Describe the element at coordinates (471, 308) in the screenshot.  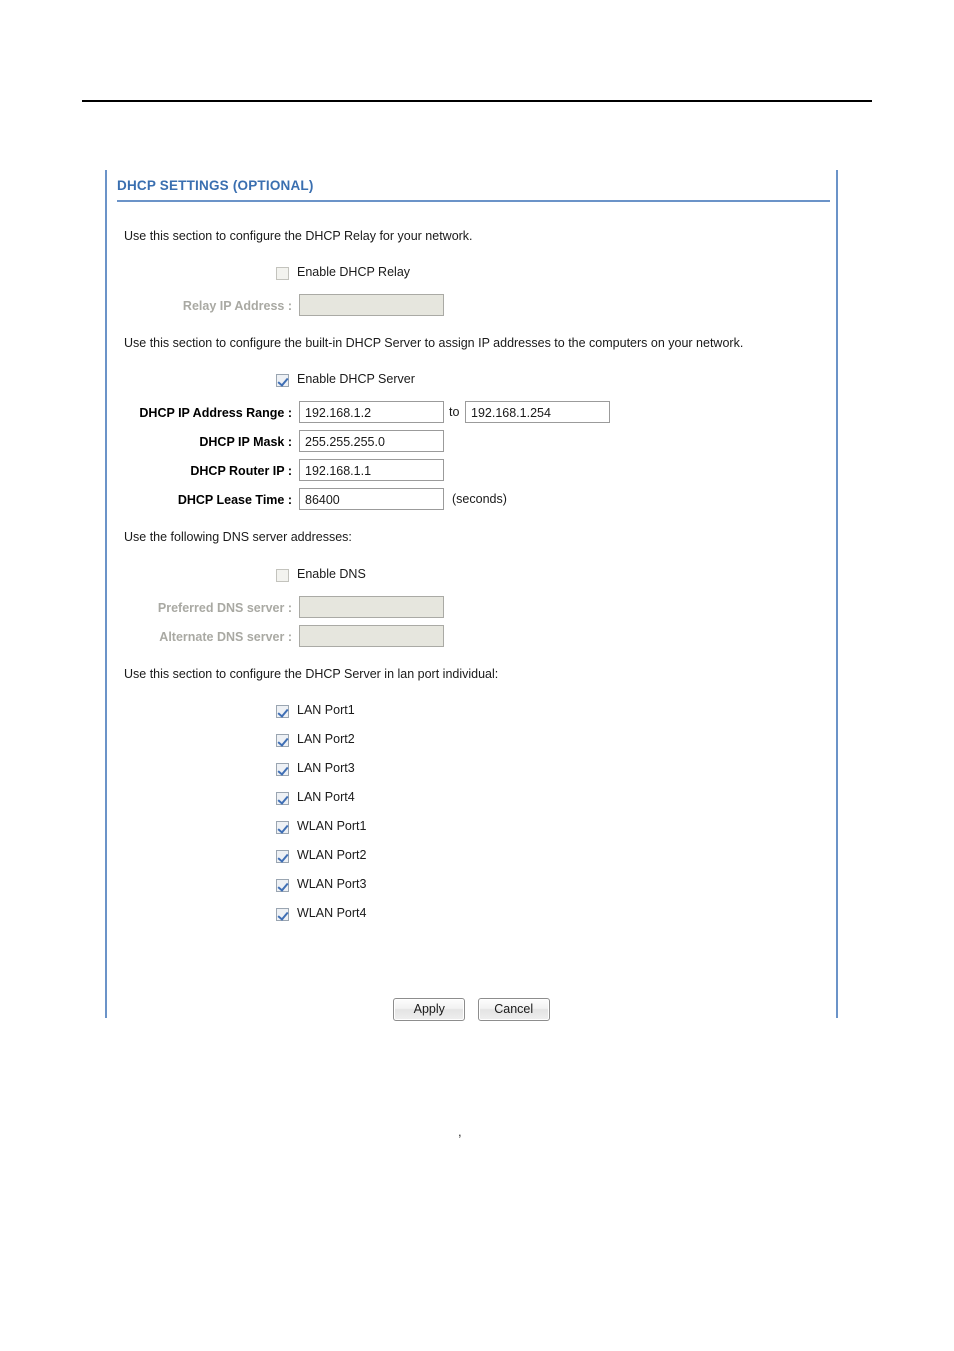
I see `relay-ip-row: Relay IP Address :` at that location.